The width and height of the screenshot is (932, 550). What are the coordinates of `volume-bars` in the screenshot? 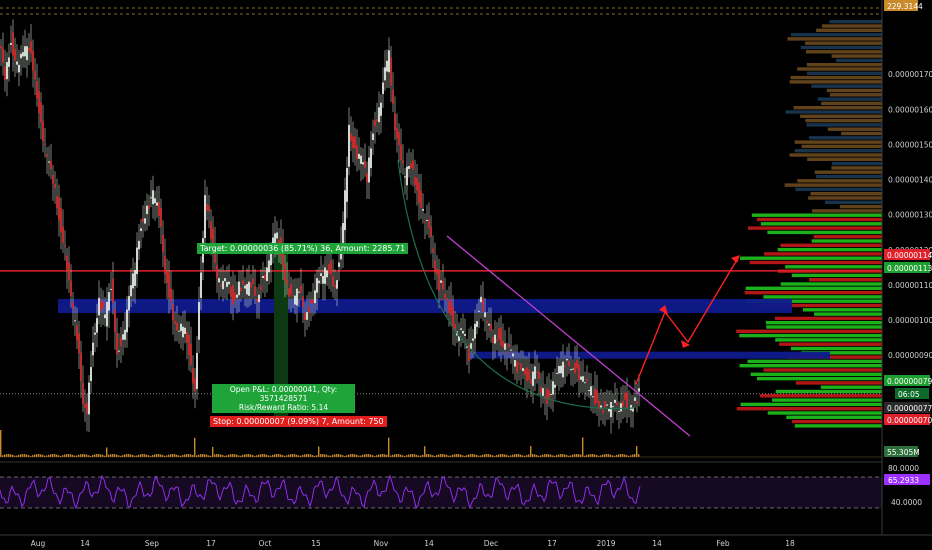 It's located at (441, 444).